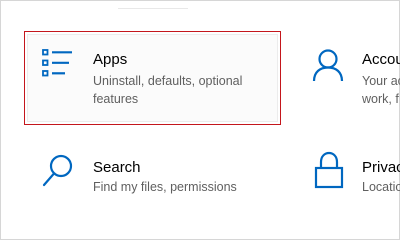 Image resolution: width=400 pixels, height=240 pixels. Describe the element at coordinates (58, 171) in the screenshot. I see `search-icon` at that location.